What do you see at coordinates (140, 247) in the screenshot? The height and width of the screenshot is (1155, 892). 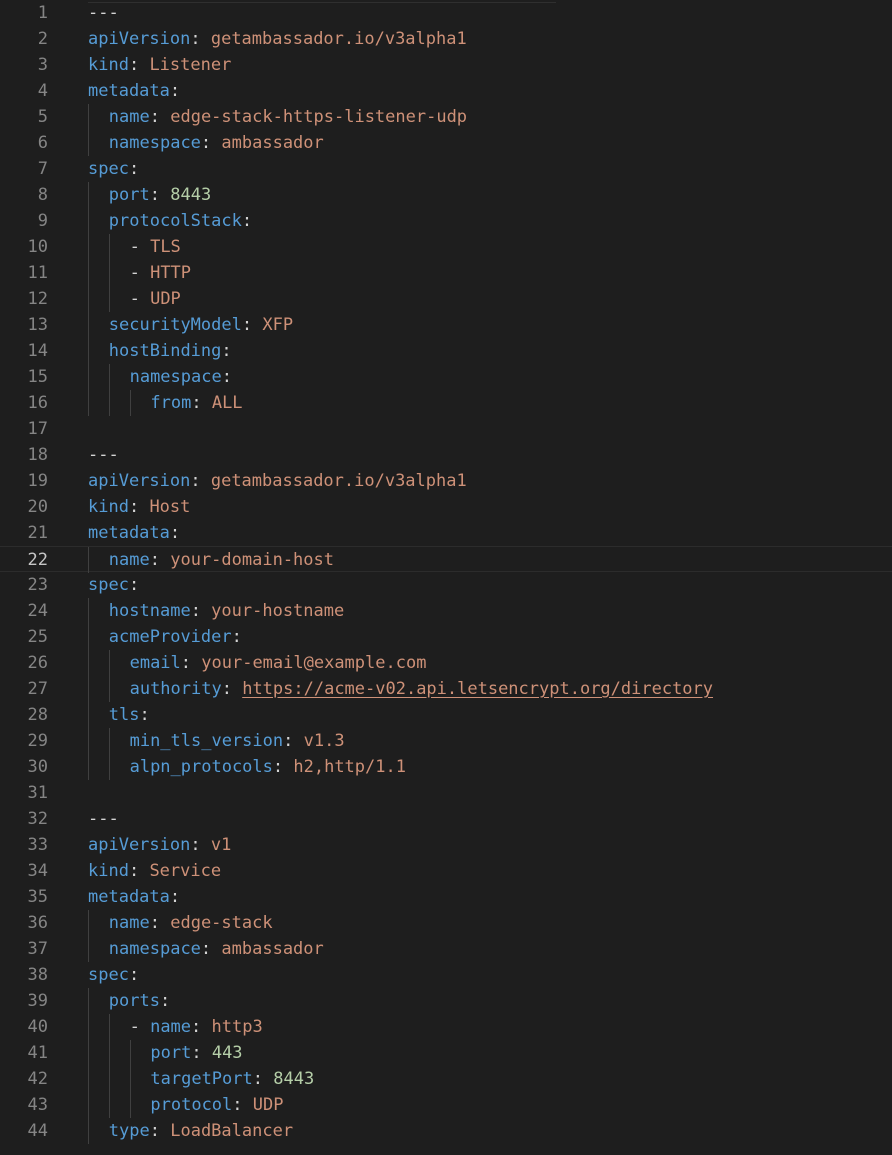 I see `yaml-dash: -` at bounding box center [140, 247].